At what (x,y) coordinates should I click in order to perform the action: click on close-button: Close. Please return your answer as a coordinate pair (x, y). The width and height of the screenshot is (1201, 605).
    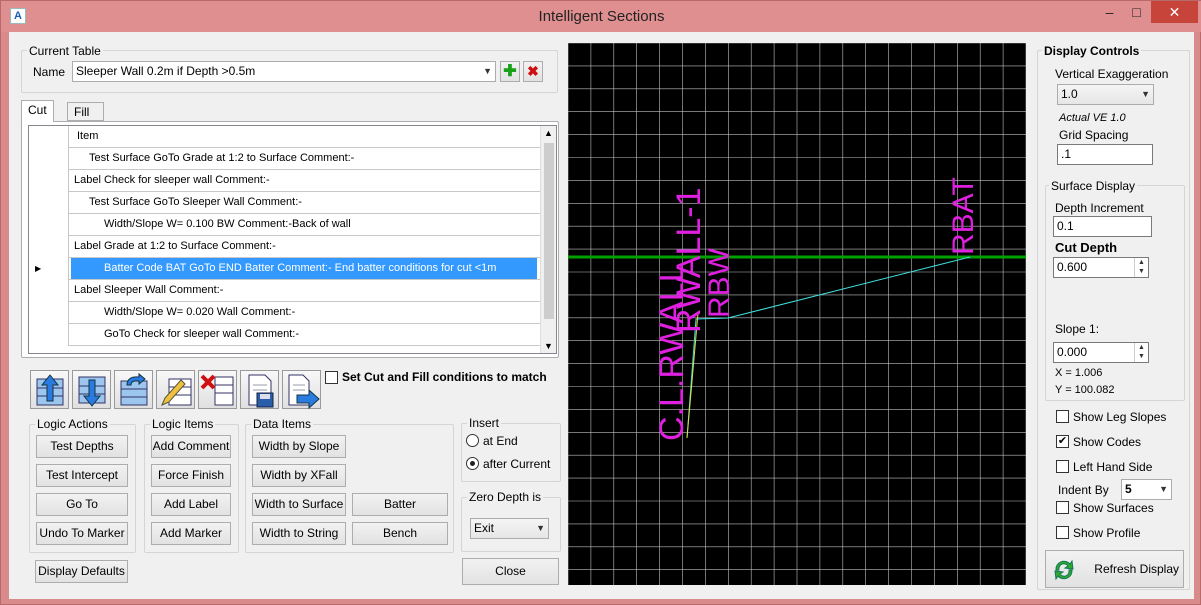
    Looking at the image, I should click on (510, 571).